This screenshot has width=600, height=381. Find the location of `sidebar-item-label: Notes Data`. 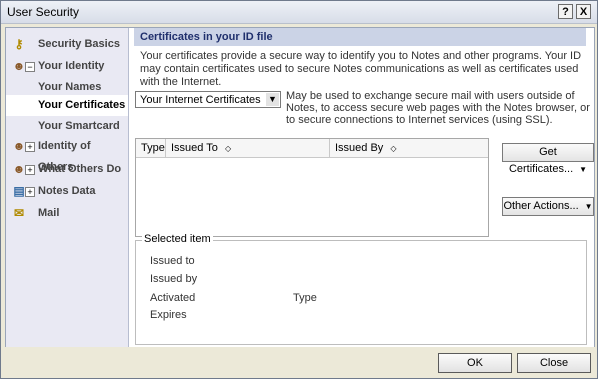

sidebar-item-label: Notes Data is located at coordinates (67, 191).